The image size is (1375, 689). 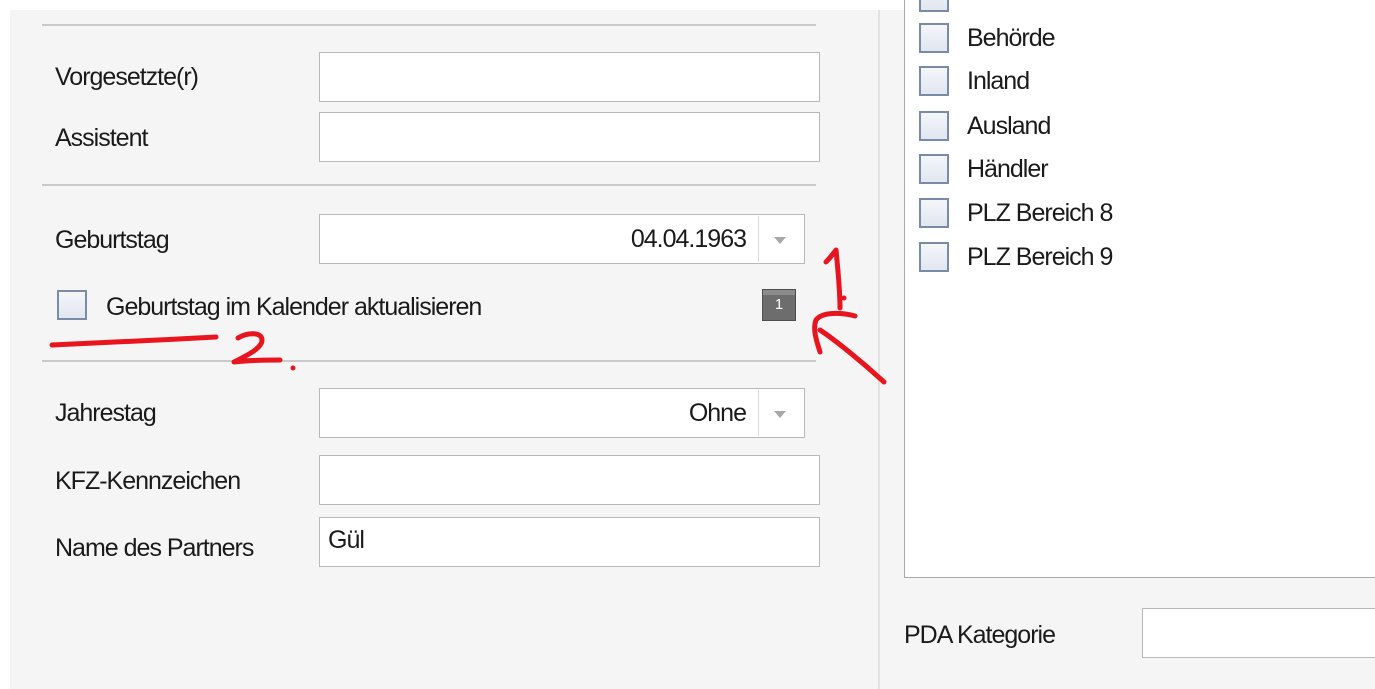 I want to click on anniversary-value: Ohne, so click(x=717, y=413).